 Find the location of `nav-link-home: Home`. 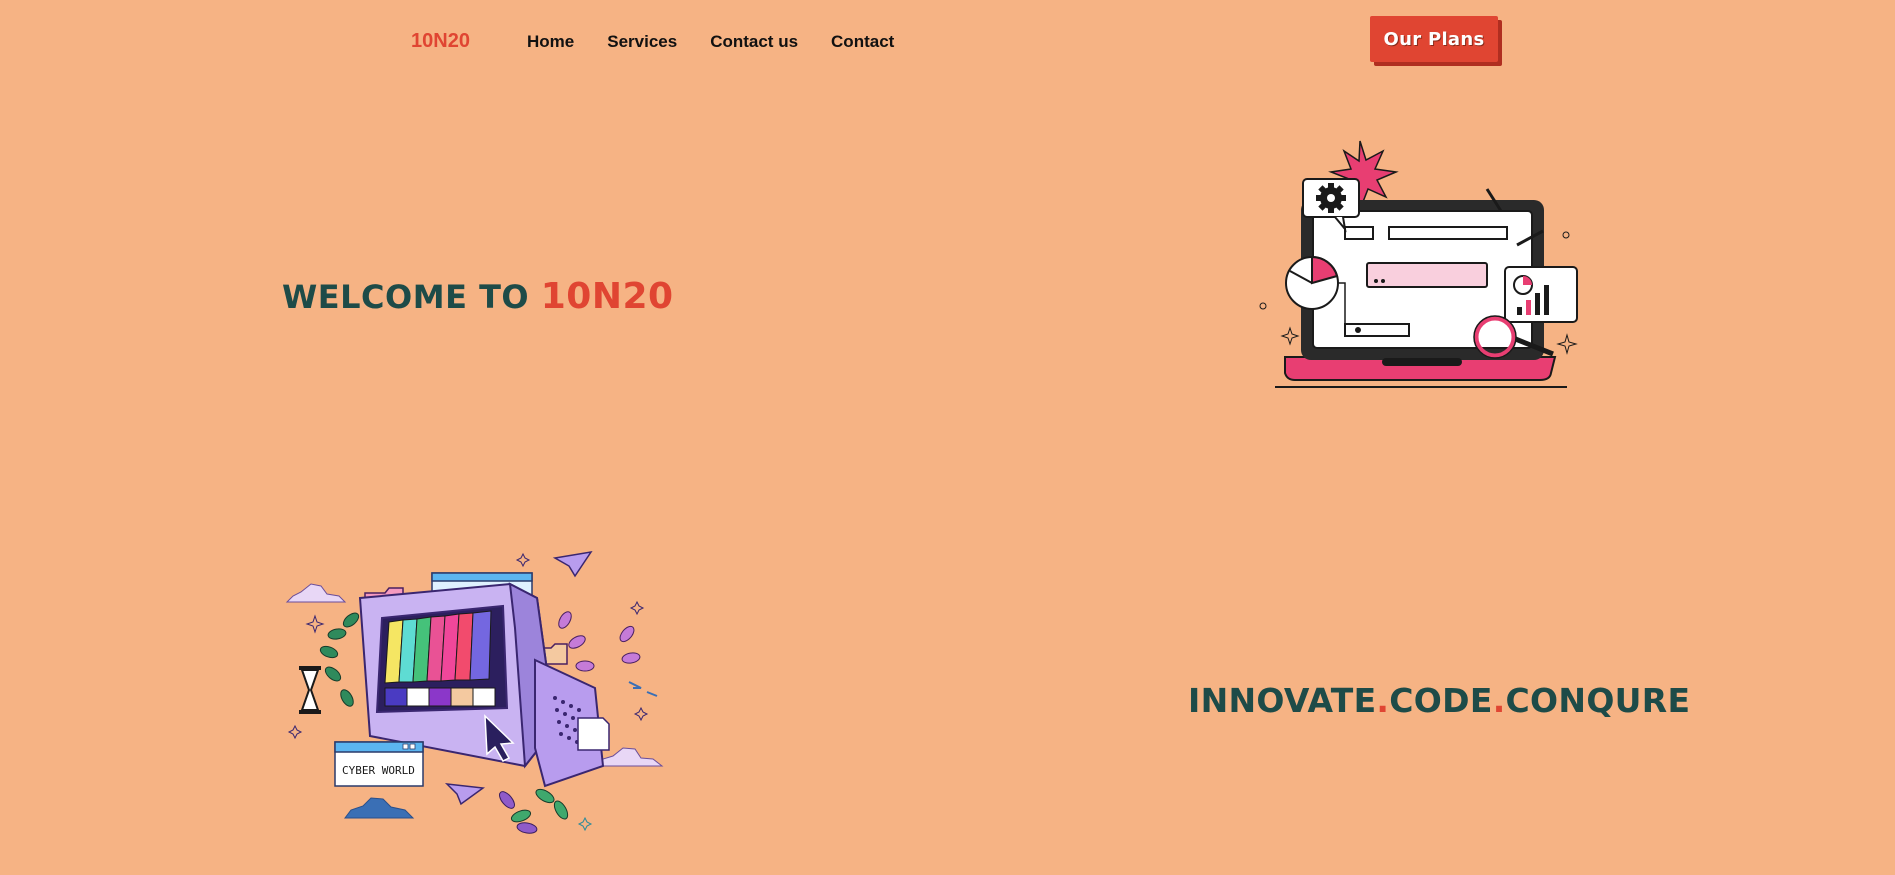

nav-link-home: Home is located at coordinates (550, 42).